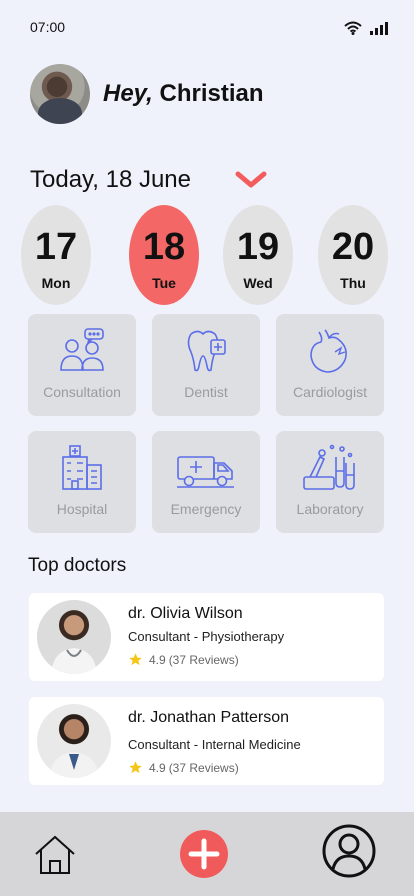 The height and width of the screenshot is (896, 414). What do you see at coordinates (366, 28) in the screenshot?
I see `status-icons` at bounding box center [366, 28].